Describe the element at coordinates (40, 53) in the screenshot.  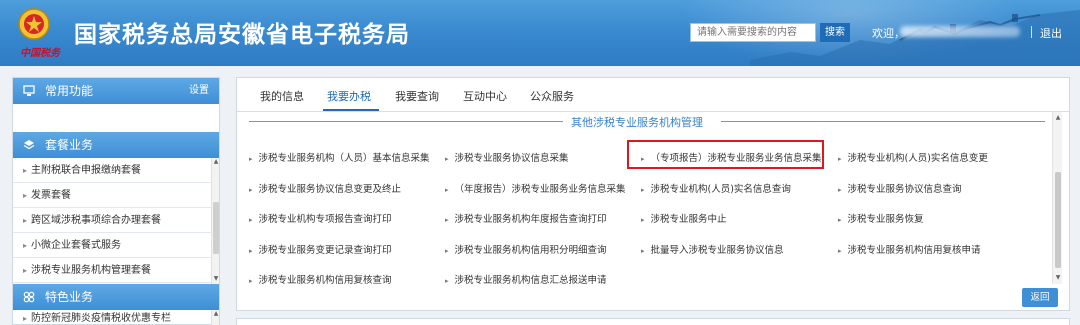
I see `brand-logo-text: 中国税务` at that location.